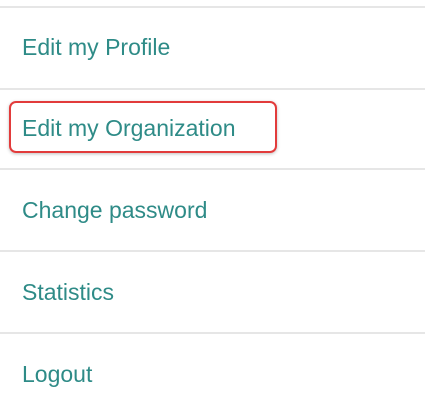  I want to click on menu-item-statistics: Statistics, so click(68, 292).